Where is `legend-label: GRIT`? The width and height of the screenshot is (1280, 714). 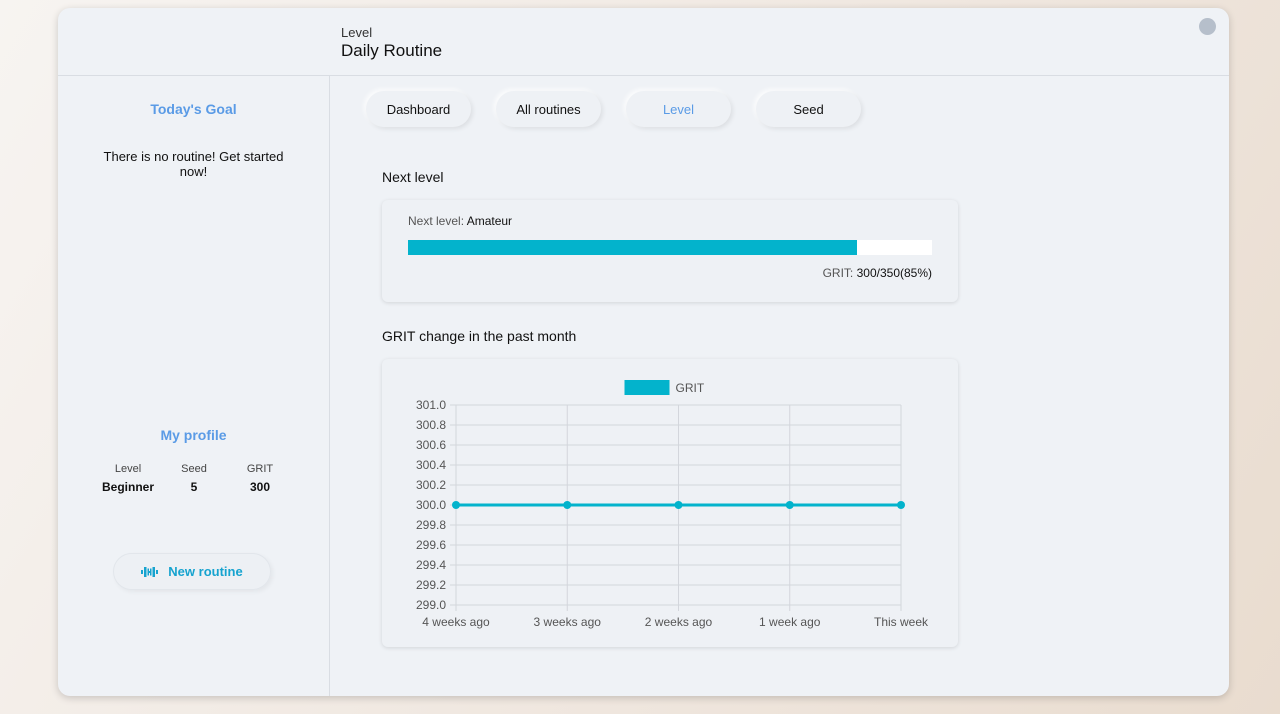 legend-label: GRIT is located at coordinates (690, 388).